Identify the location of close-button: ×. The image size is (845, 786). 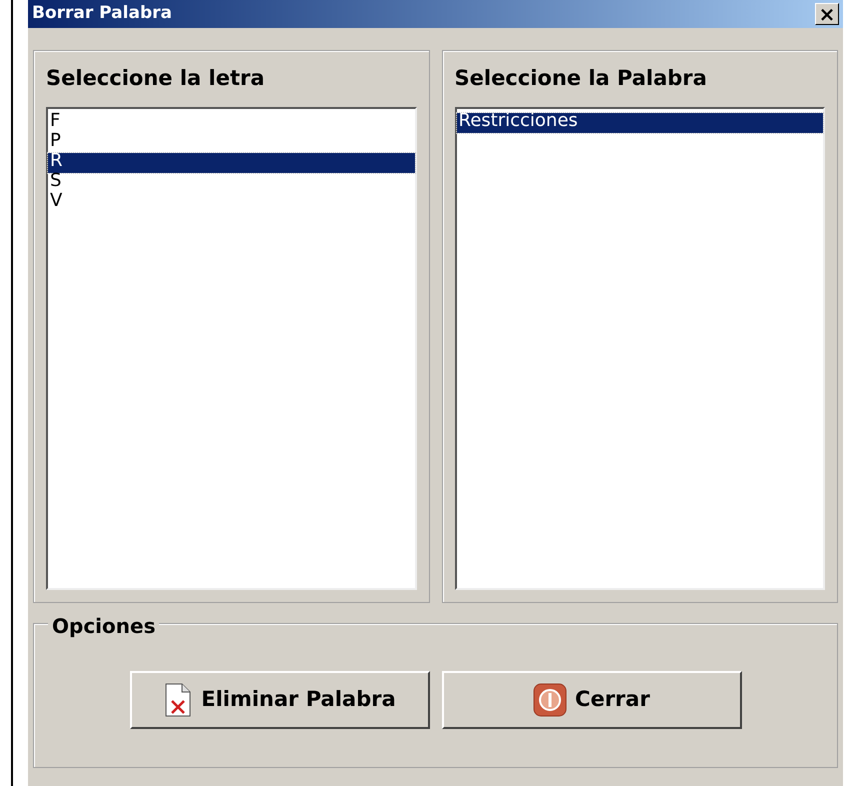
(827, 14).